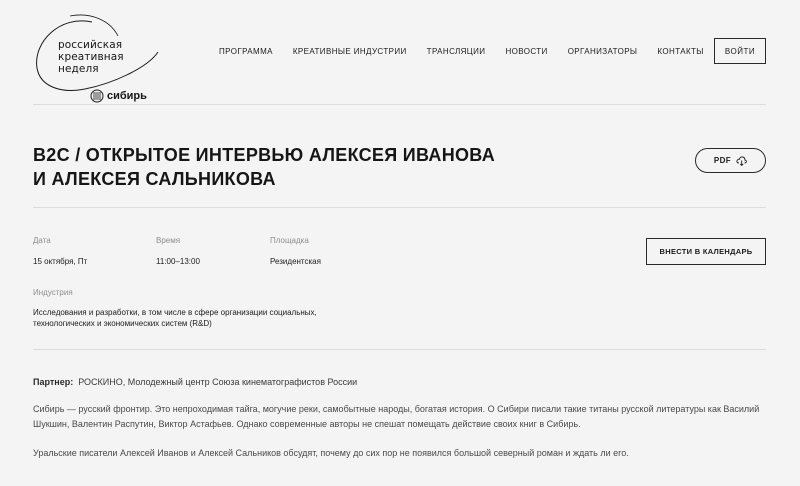 The height and width of the screenshot is (486, 800). Describe the element at coordinates (91, 57) in the screenshot. I see `logo-line-2: креативная` at that location.